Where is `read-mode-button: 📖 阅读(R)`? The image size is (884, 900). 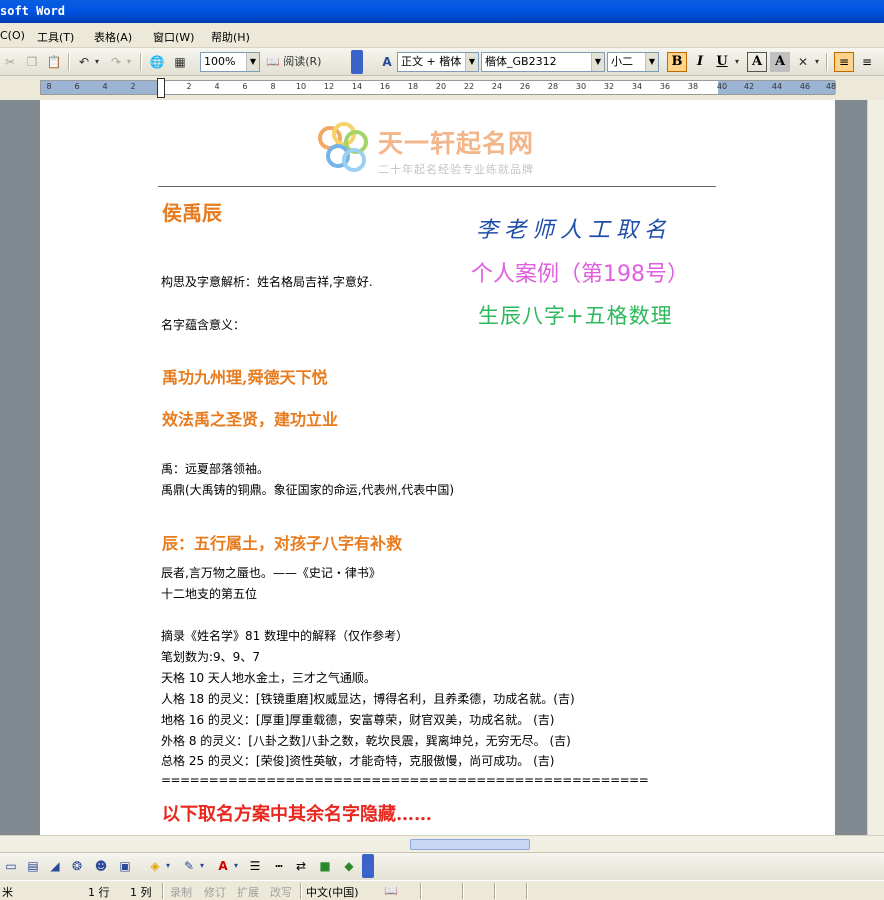 read-mode-button: 📖 阅读(R) is located at coordinates (301, 62).